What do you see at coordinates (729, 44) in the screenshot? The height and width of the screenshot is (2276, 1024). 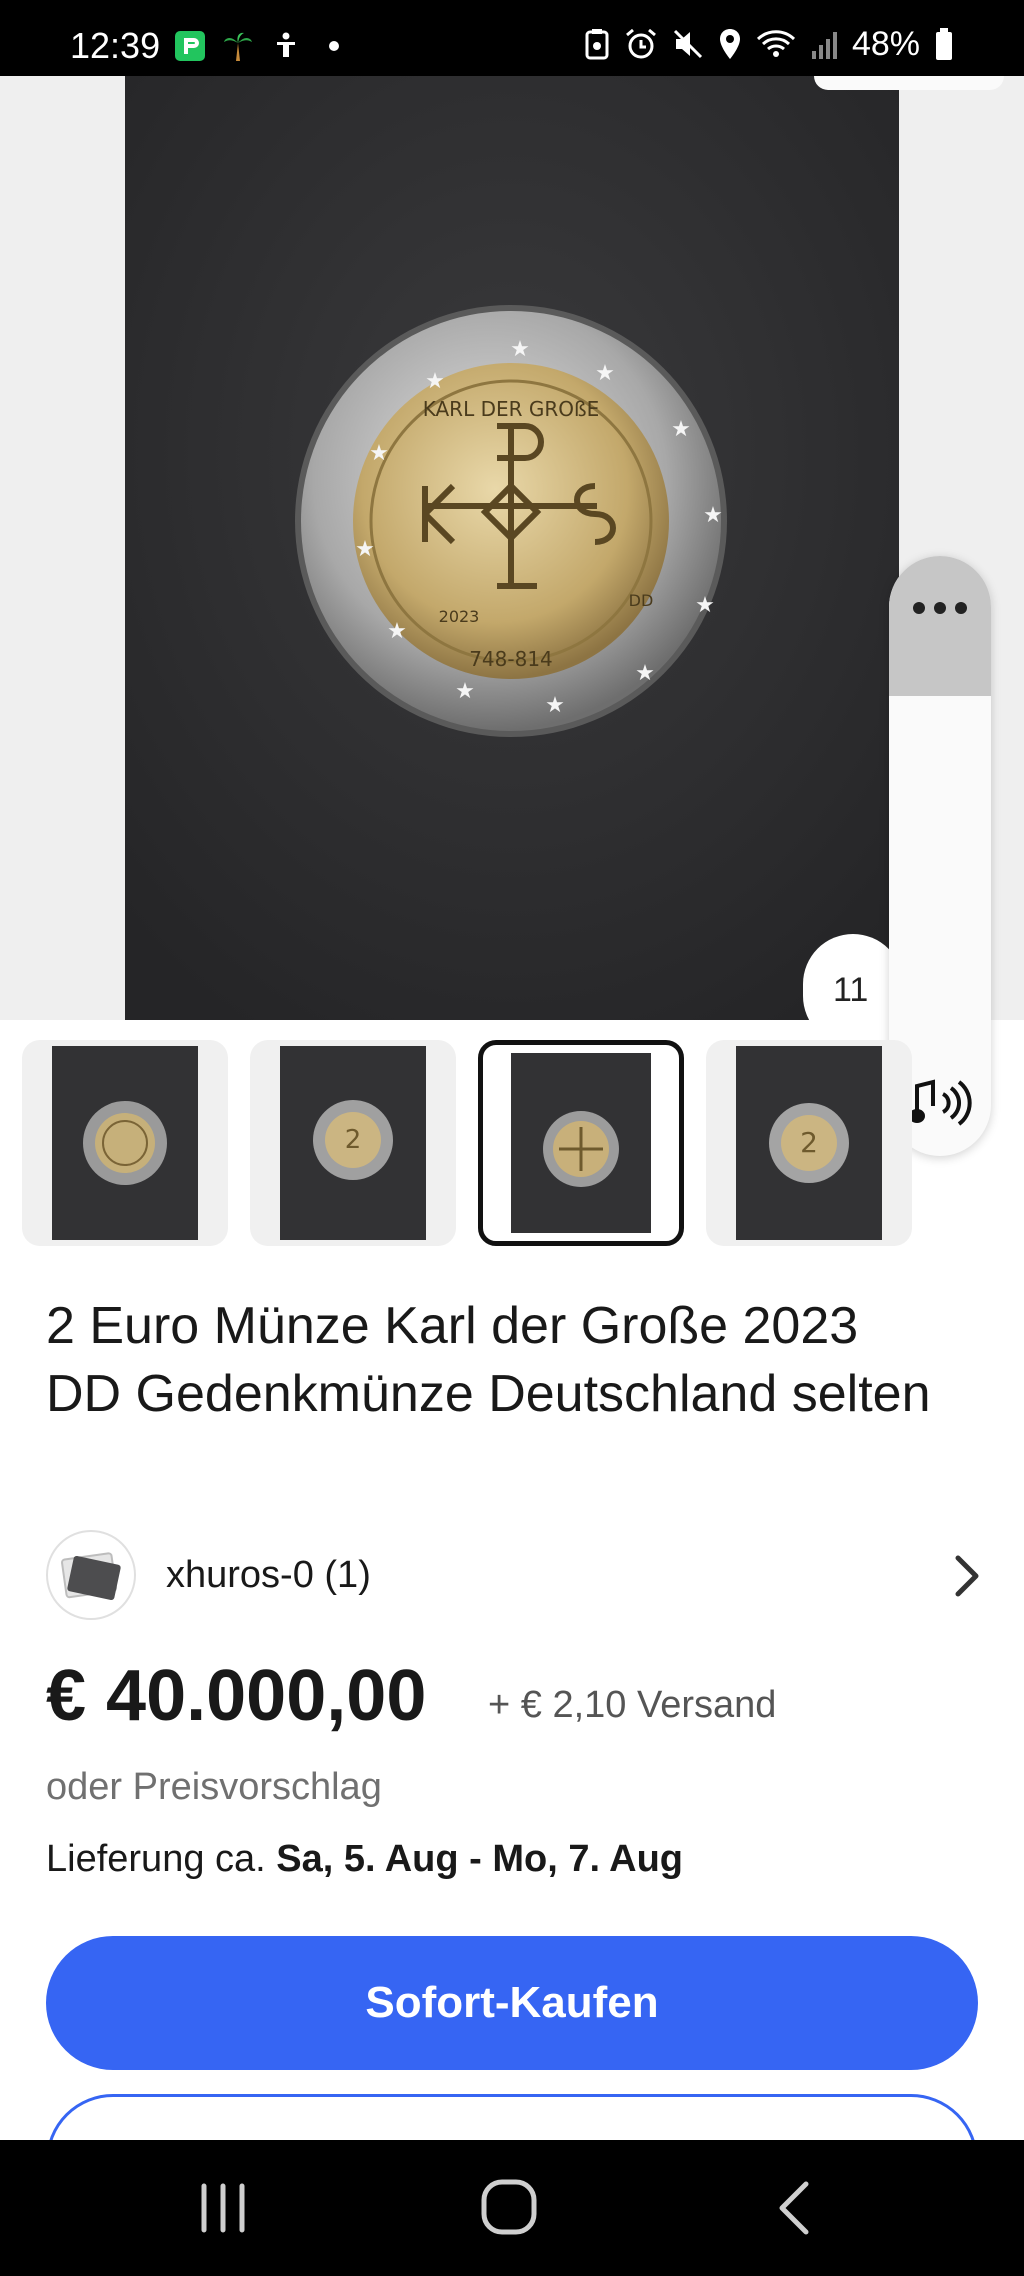 I see `location-icon` at bounding box center [729, 44].